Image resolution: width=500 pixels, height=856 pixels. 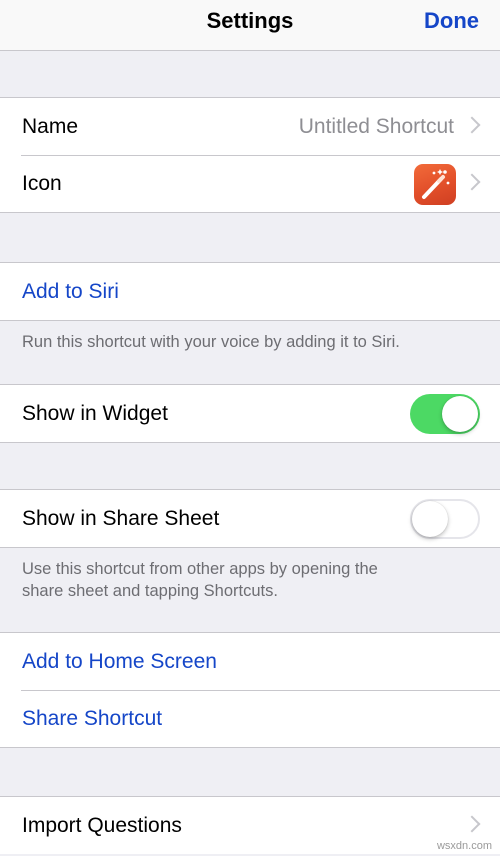 I want to click on add-to-siri-row: Add to Siri, so click(x=250, y=291).